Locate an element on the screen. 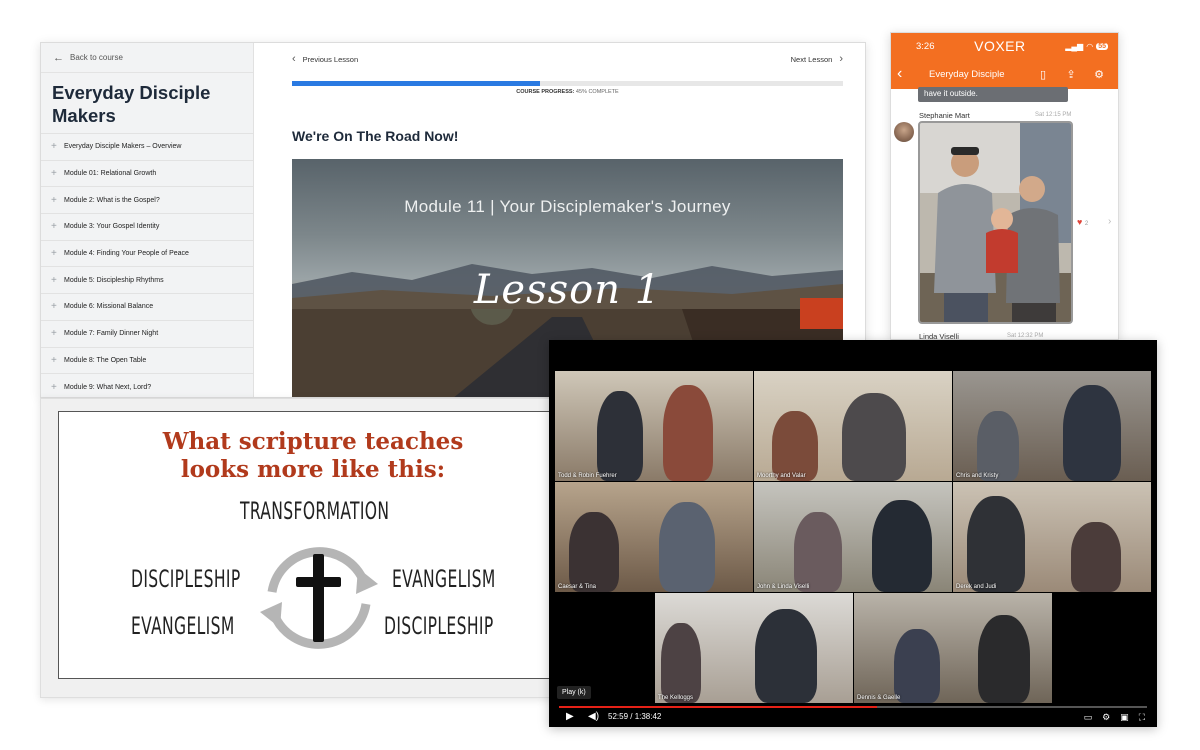  module-label: Module 7: Family Dinner Night is located at coordinates (111, 334).